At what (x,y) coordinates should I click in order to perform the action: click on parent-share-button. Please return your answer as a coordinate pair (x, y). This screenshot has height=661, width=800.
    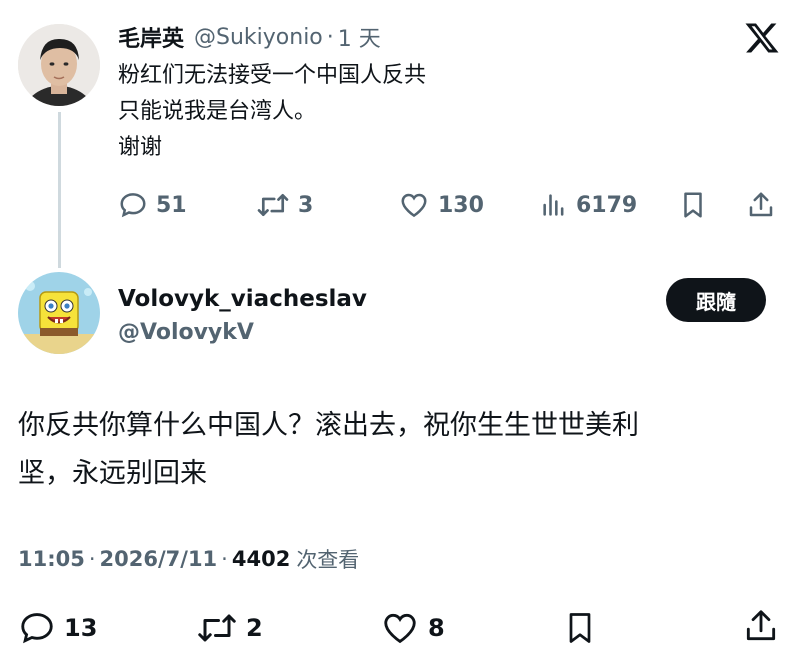
    Looking at the image, I should click on (761, 205).